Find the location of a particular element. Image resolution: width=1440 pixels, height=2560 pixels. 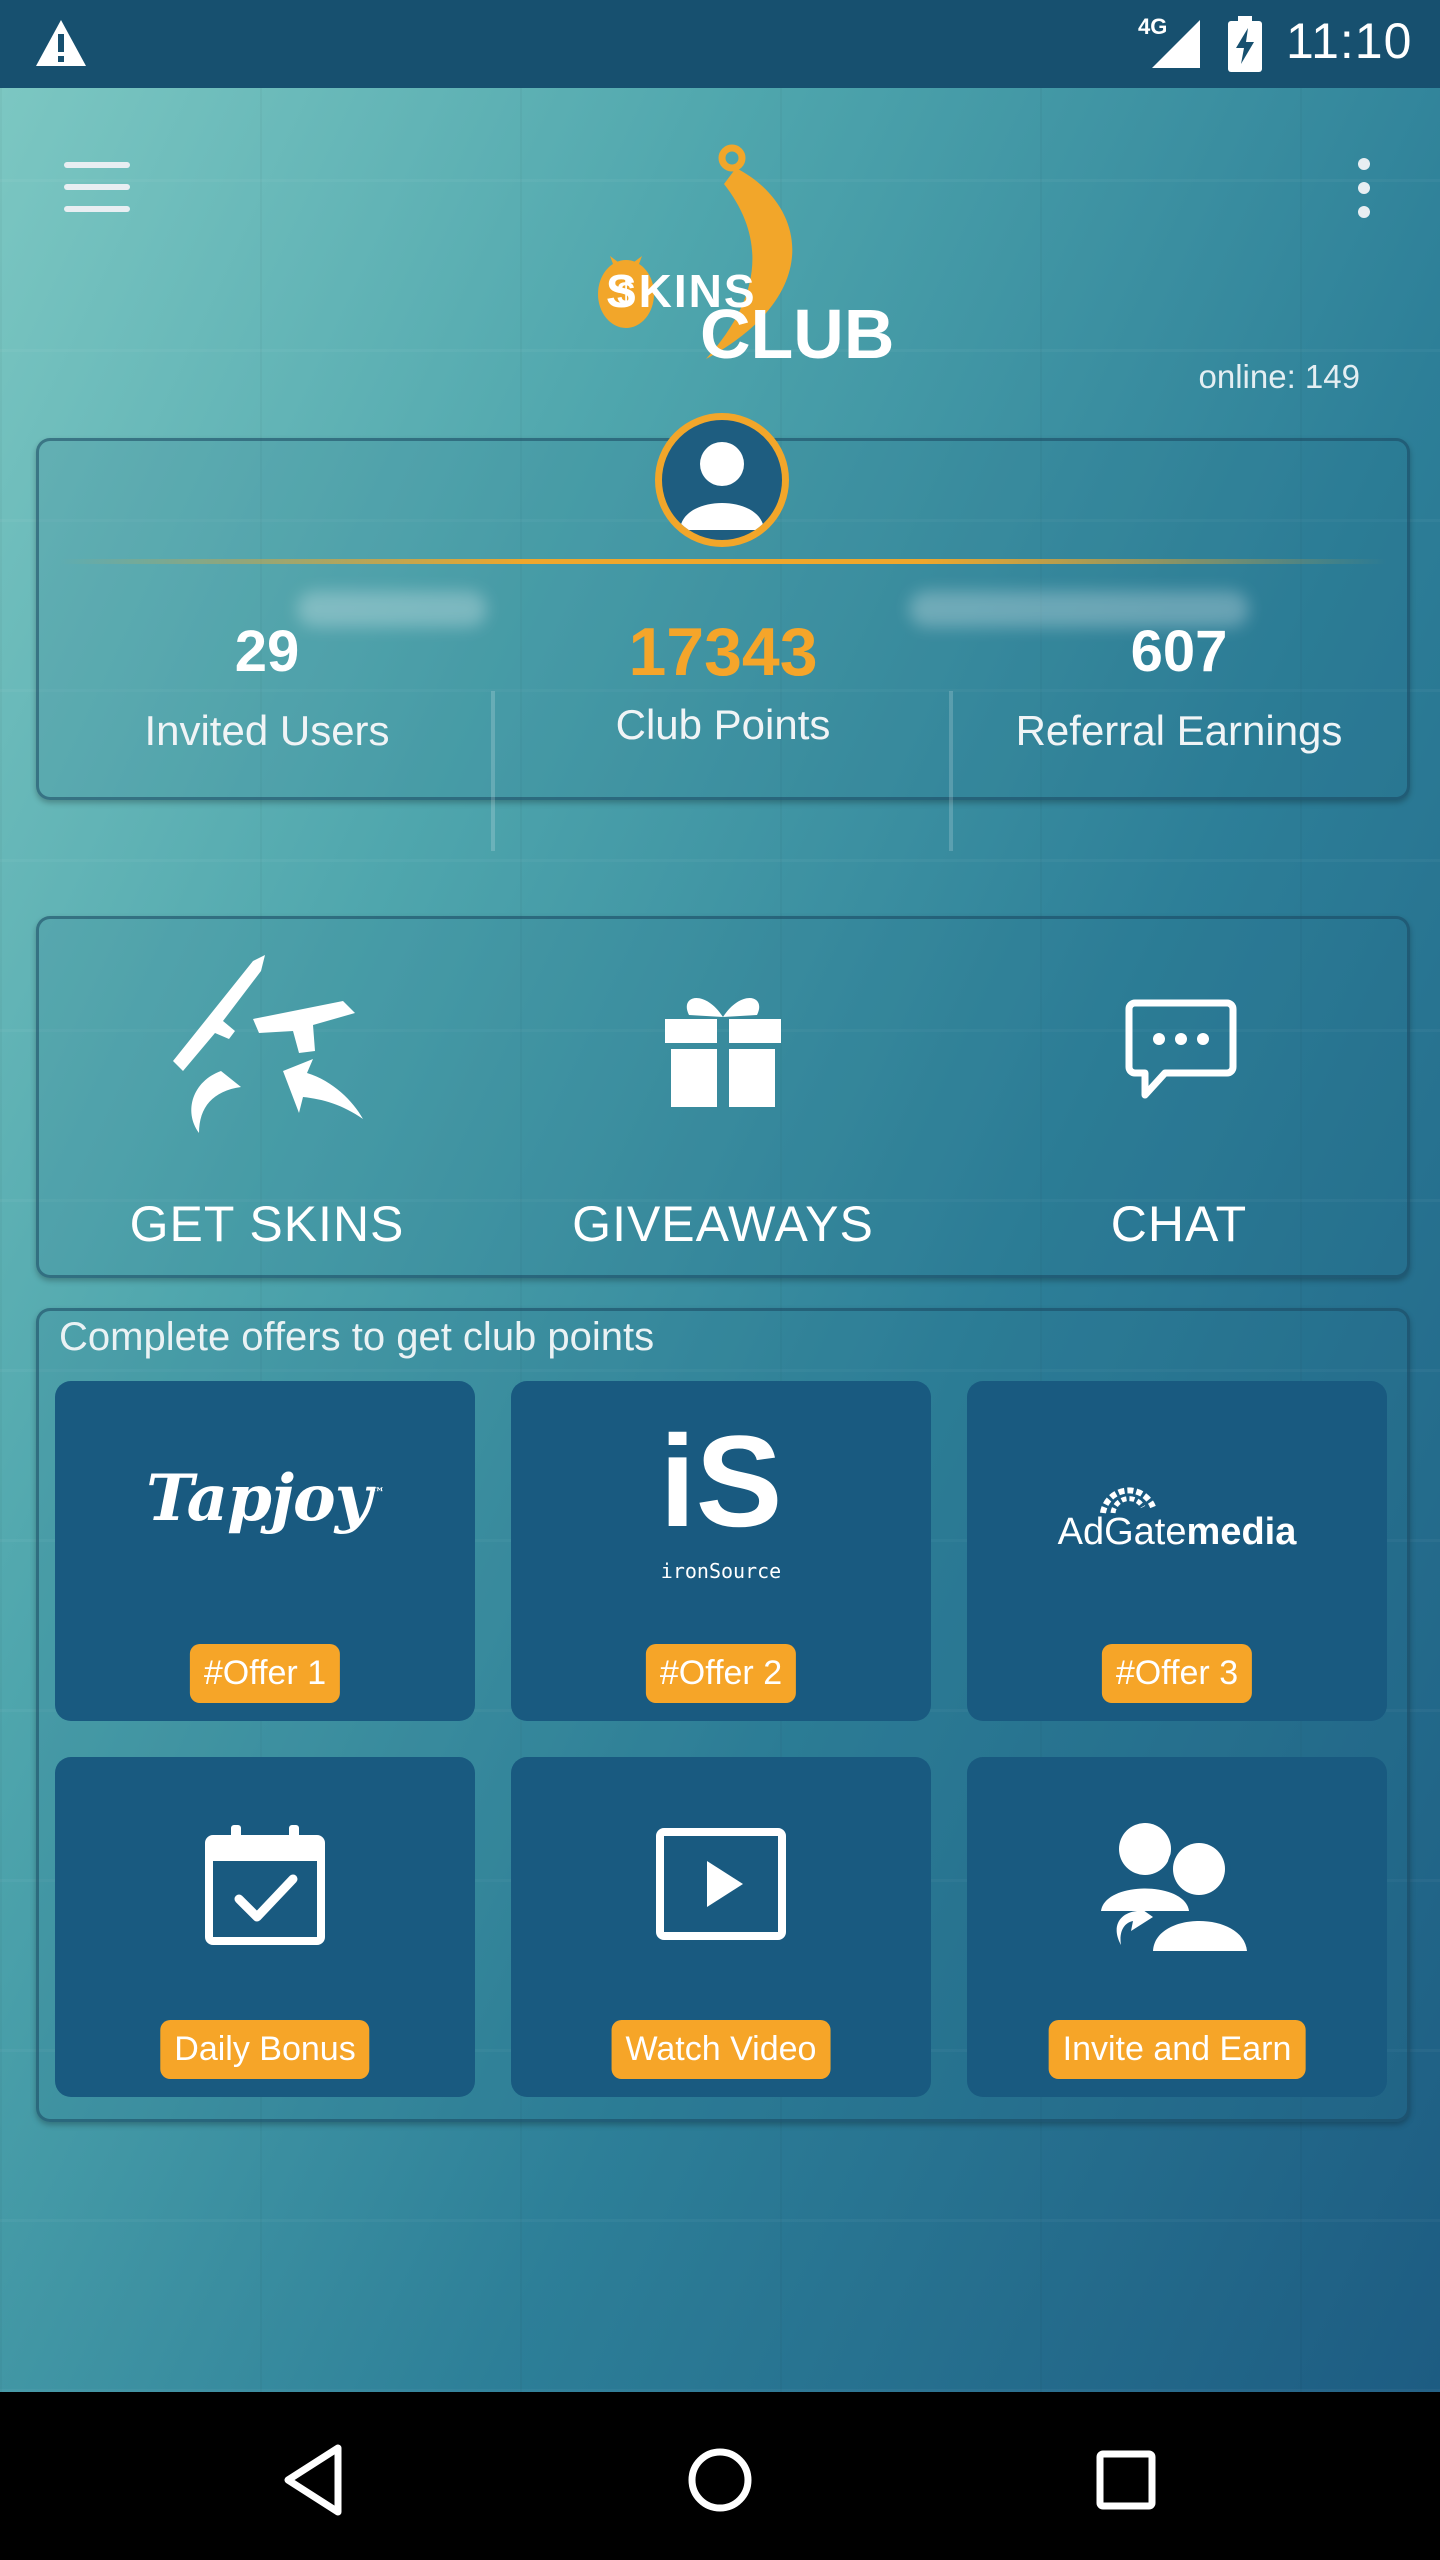

avatar is located at coordinates (722, 480).